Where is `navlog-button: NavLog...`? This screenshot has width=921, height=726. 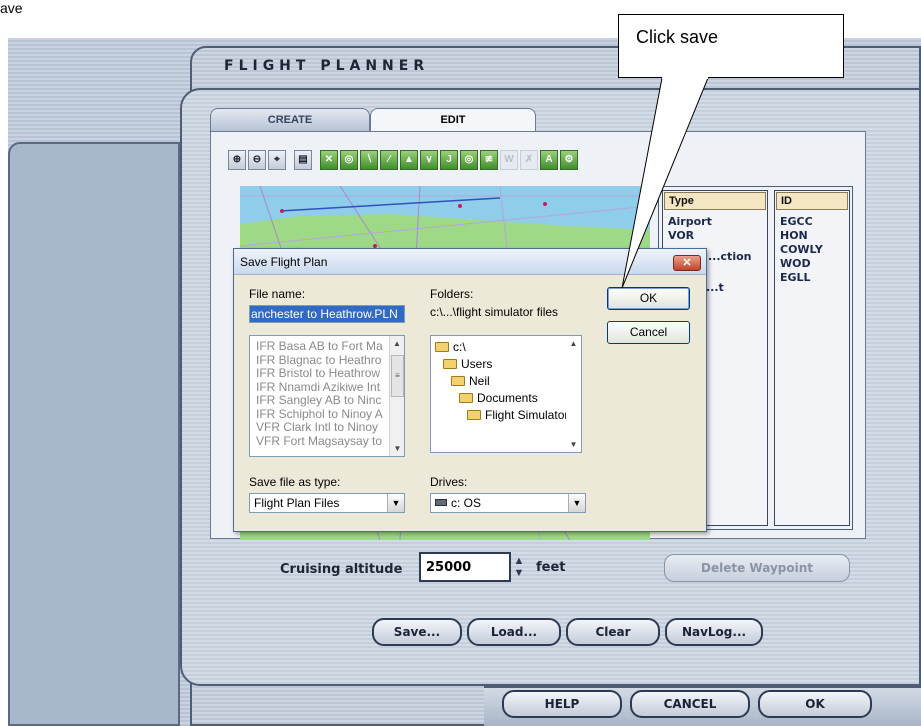
navlog-button: NavLog... is located at coordinates (714, 632).